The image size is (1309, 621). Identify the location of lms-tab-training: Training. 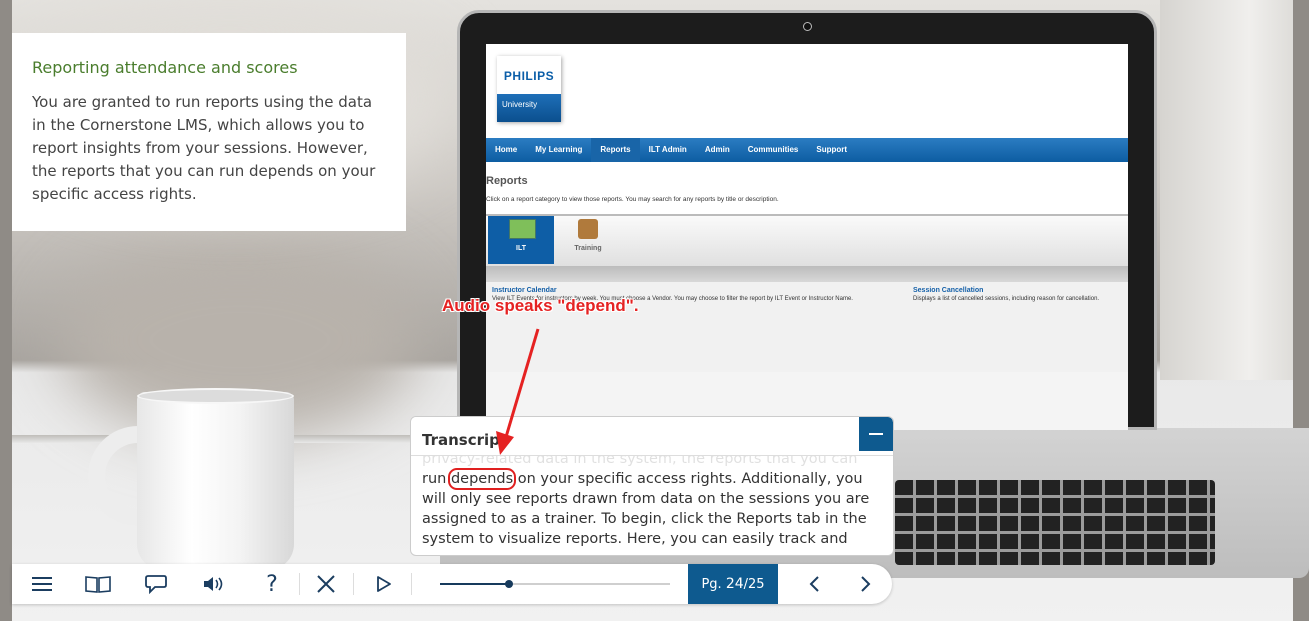
(588, 240).